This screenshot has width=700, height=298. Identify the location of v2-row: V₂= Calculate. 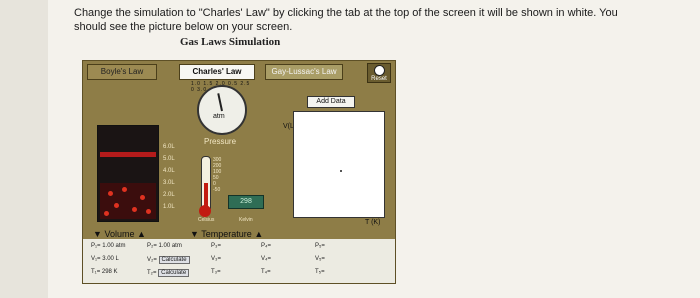
(168, 260).